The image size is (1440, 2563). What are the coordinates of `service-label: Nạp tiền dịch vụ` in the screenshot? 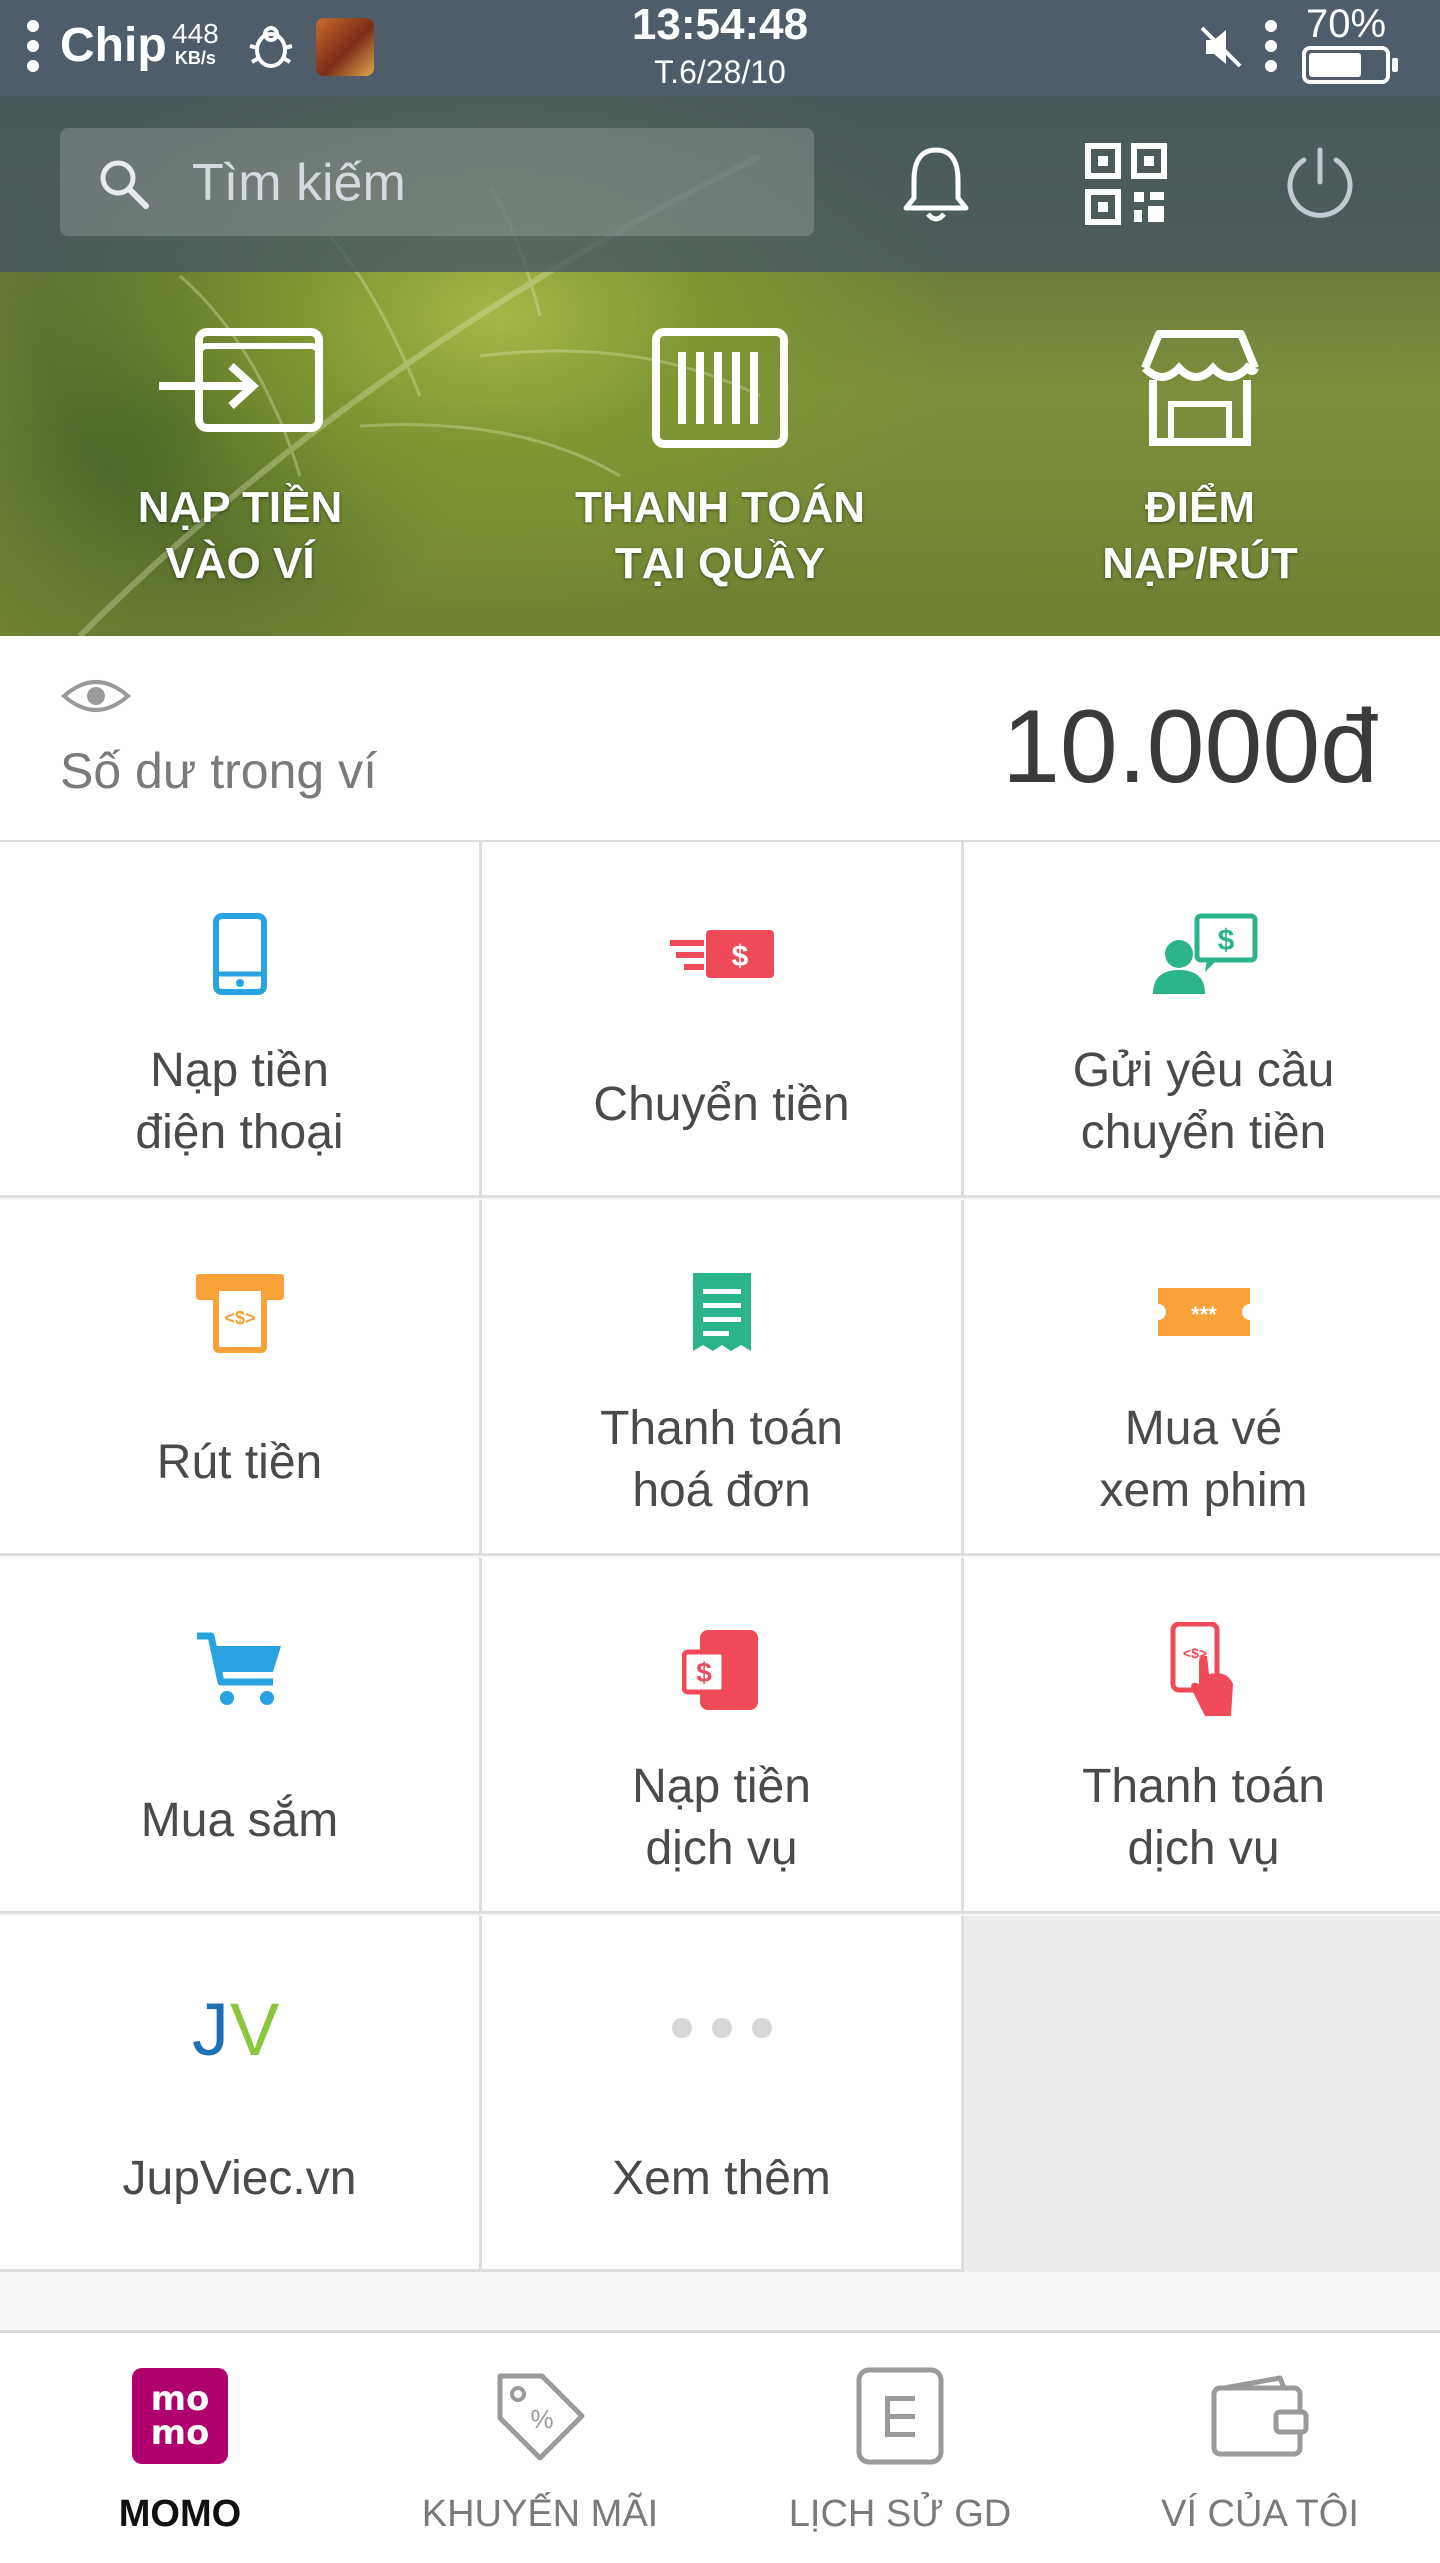 It's located at (721, 1817).